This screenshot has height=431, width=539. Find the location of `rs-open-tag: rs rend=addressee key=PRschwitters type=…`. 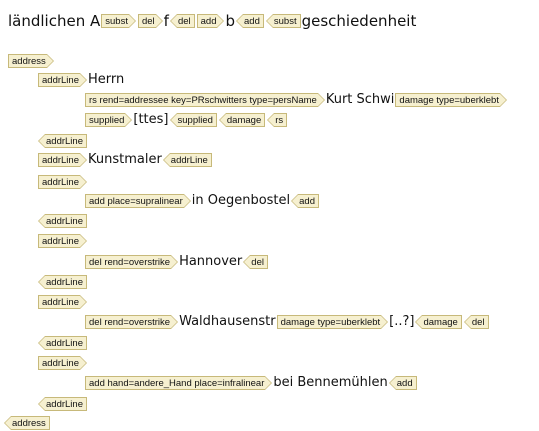

rs-open-tag: rs rend=addressee key=PRschwitters type=… is located at coordinates (205, 100).